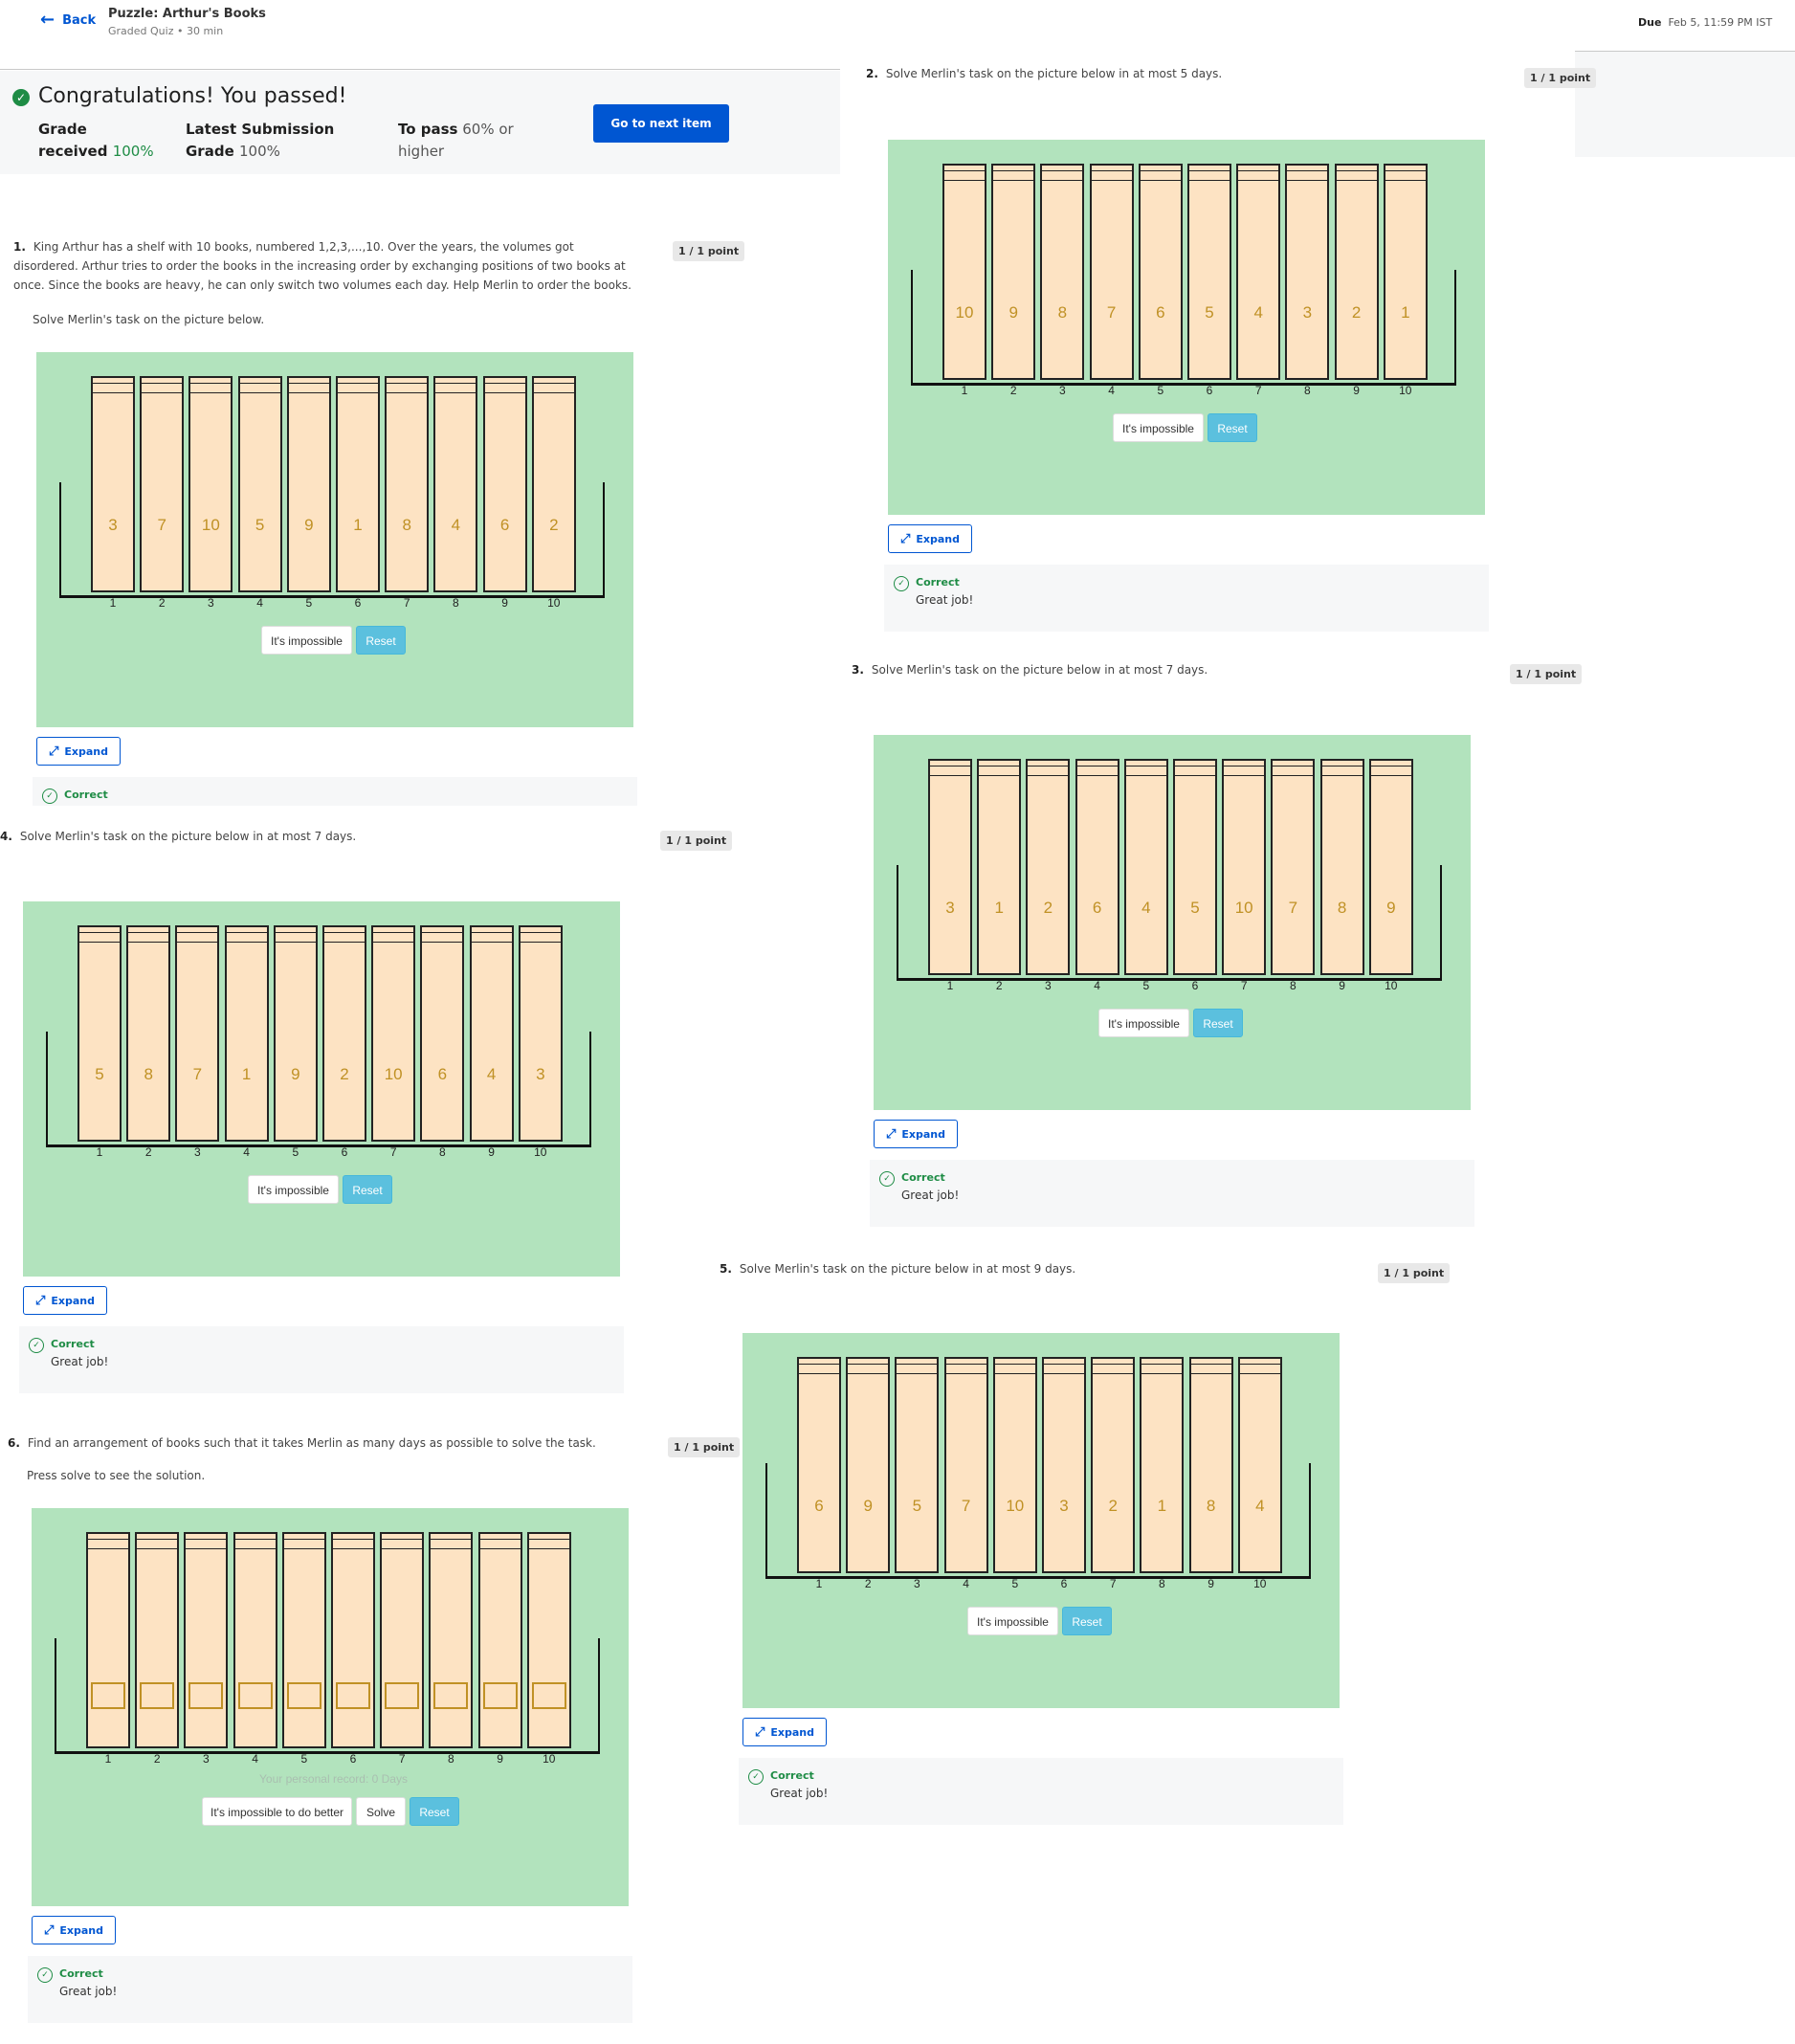  What do you see at coordinates (1160, 390) in the screenshot?
I see `position-label: 5` at bounding box center [1160, 390].